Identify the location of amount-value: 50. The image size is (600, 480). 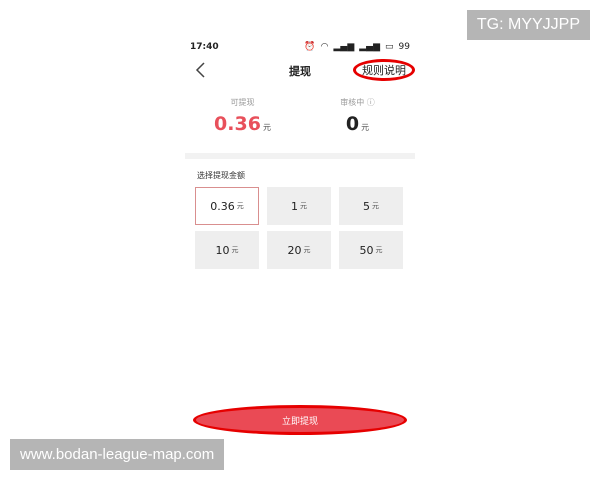
(366, 250).